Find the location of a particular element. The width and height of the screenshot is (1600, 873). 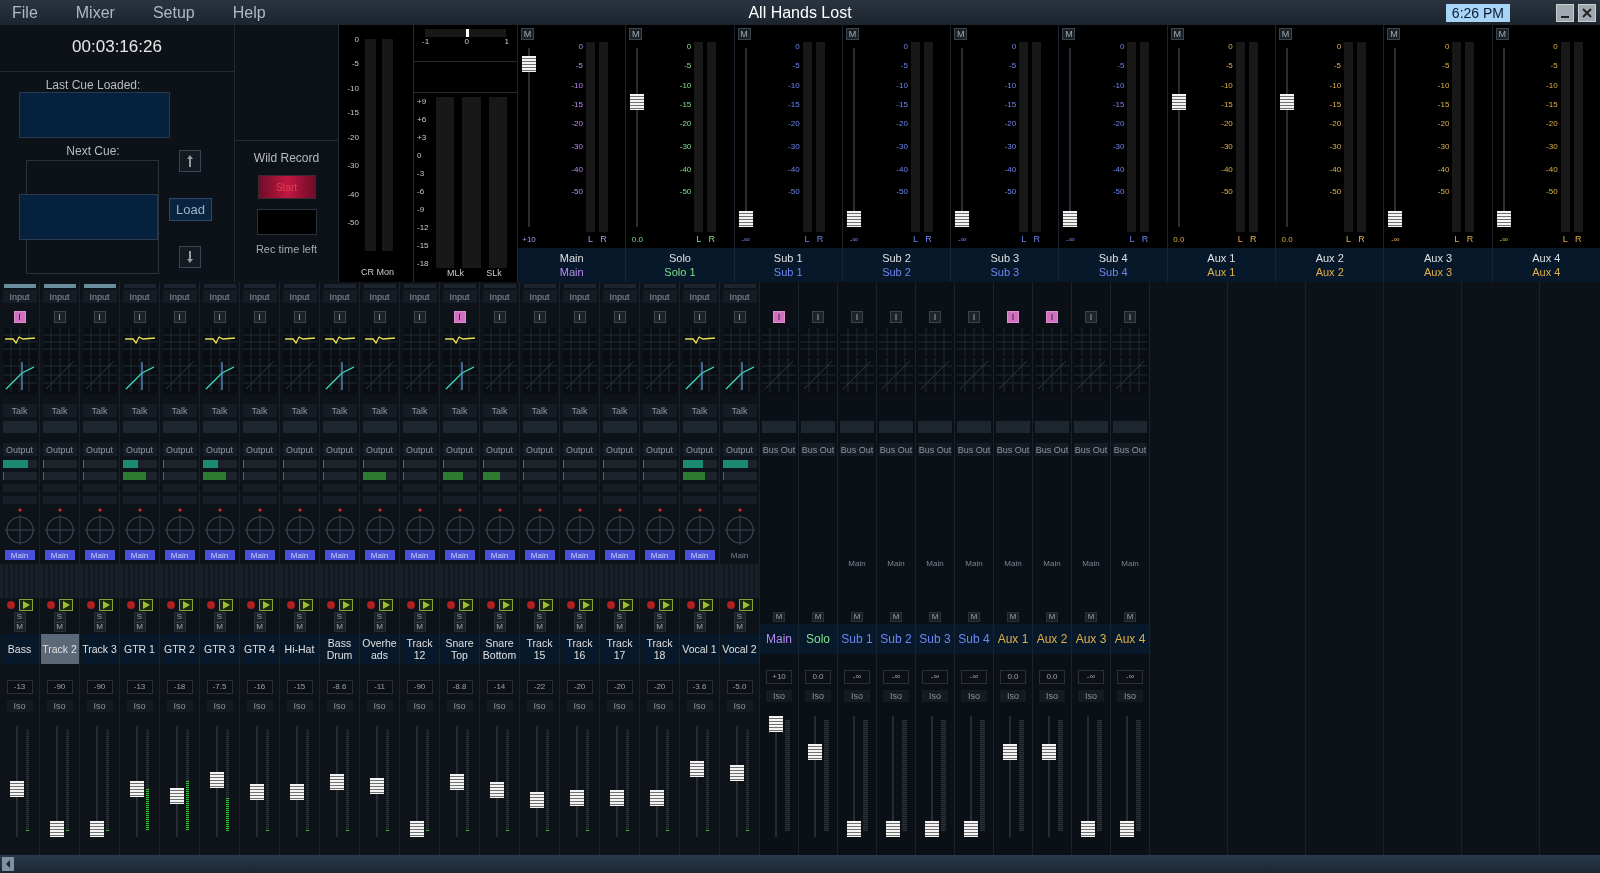

channel-name: Track 15 is located at coordinates (539, 649).